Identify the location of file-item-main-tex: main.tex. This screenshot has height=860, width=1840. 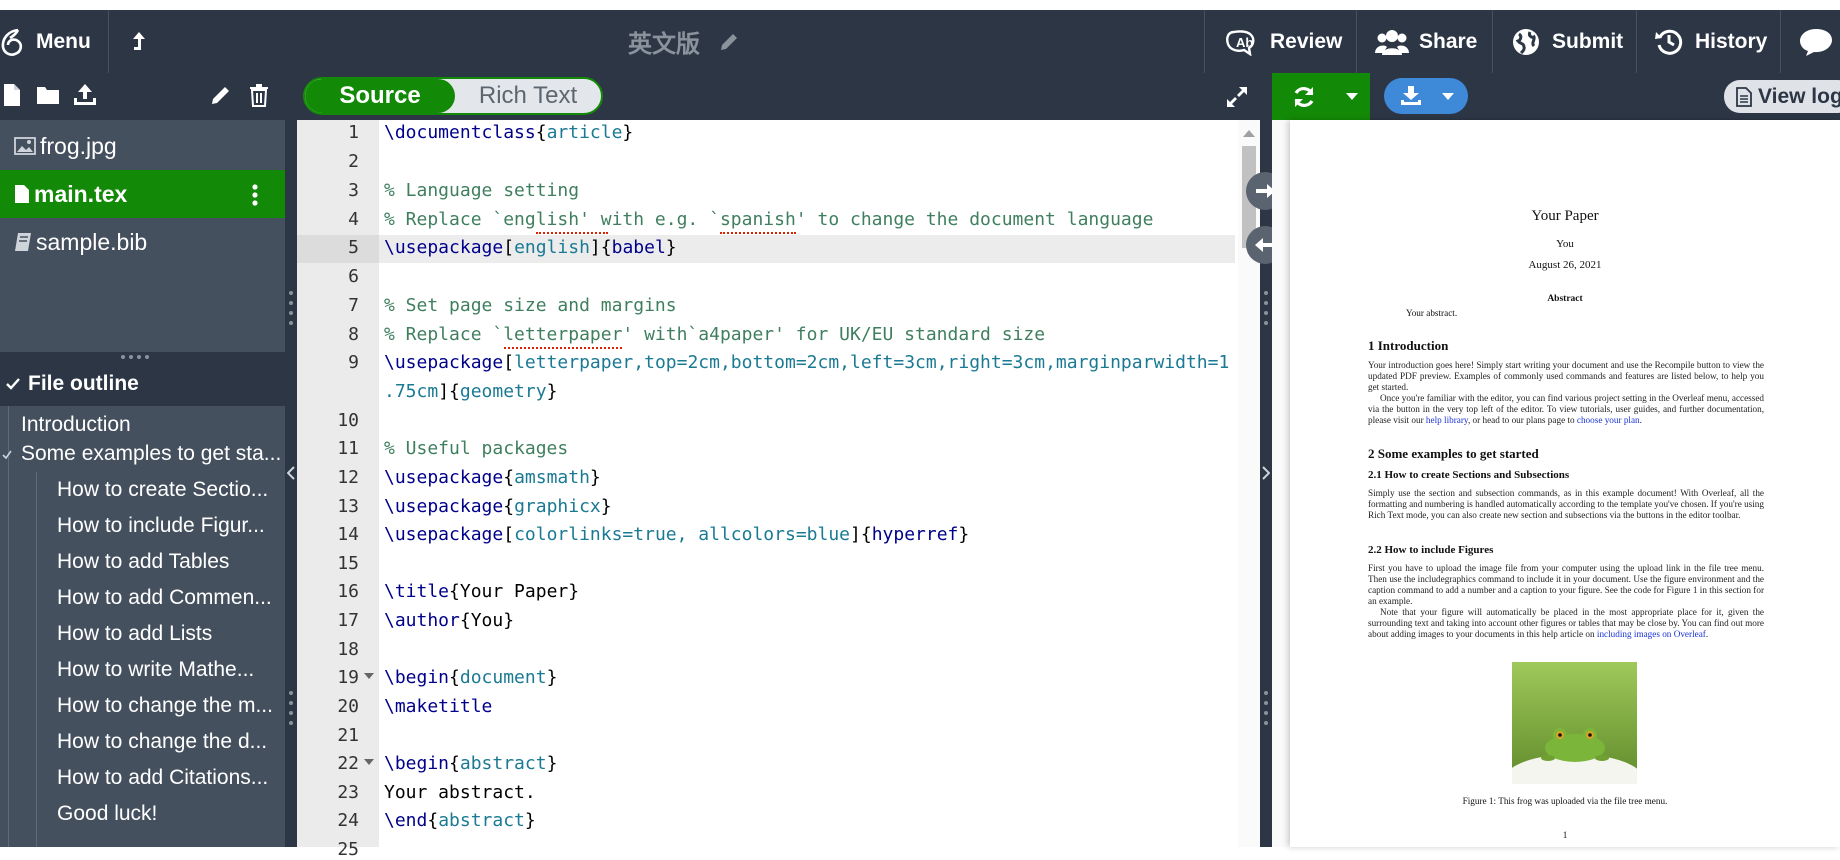
(142, 194).